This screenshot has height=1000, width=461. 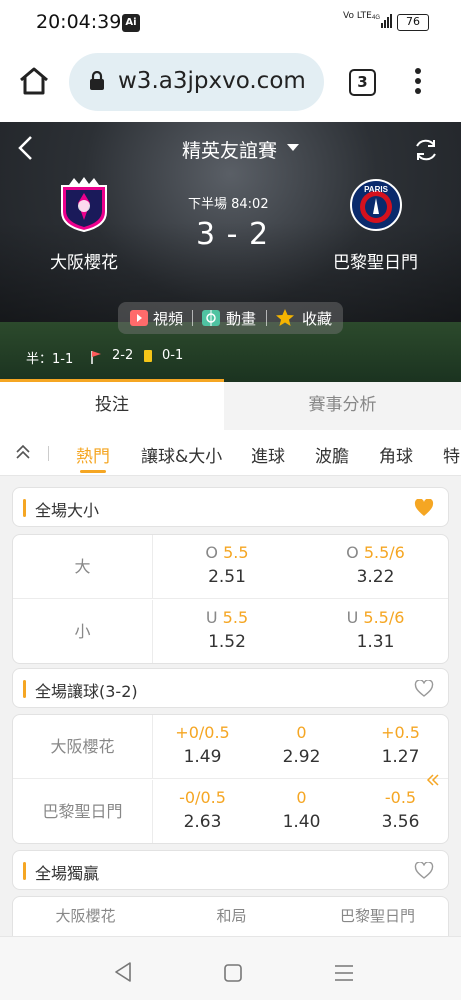 What do you see at coordinates (374, 567) in the screenshot?
I see `odds-cell: O 5.5/6 3.22` at bounding box center [374, 567].